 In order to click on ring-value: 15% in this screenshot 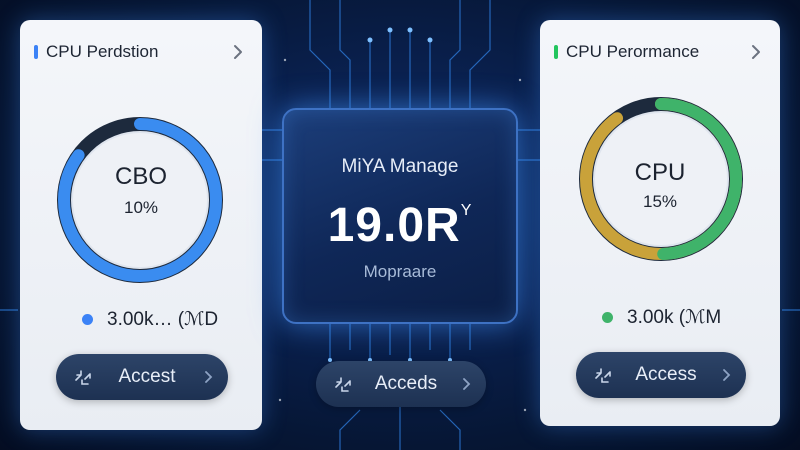, I will do `click(660, 201)`.